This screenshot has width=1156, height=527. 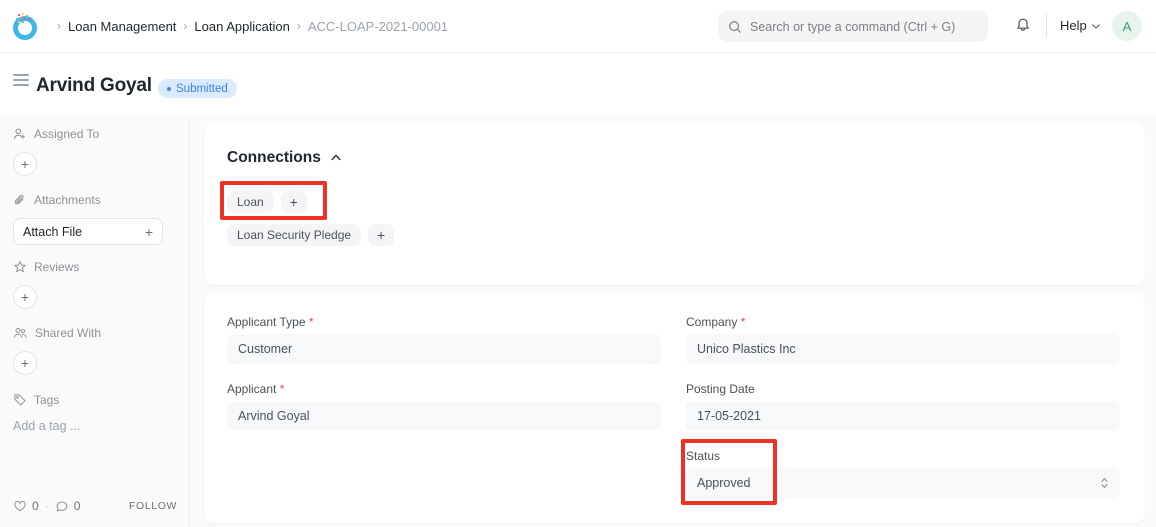 What do you see at coordinates (378, 26) in the screenshot?
I see `breadcrumb-item-current: ACC-LOAP-2021-00001` at bounding box center [378, 26].